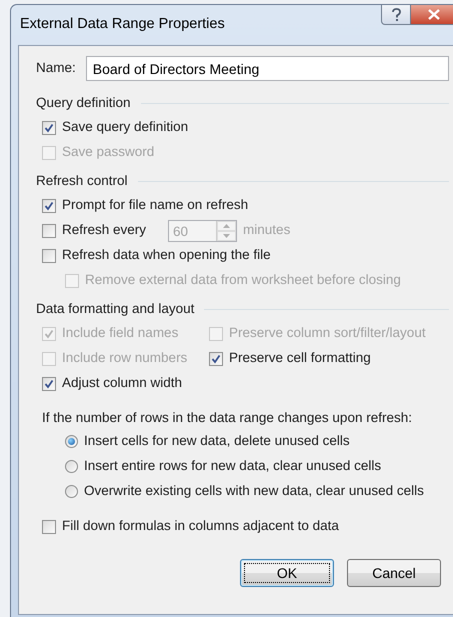 The image size is (453, 617). What do you see at coordinates (122, 383) in the screenshot?
I see `checkbox-label: Adjust column width` at bounding box center [122, 383].